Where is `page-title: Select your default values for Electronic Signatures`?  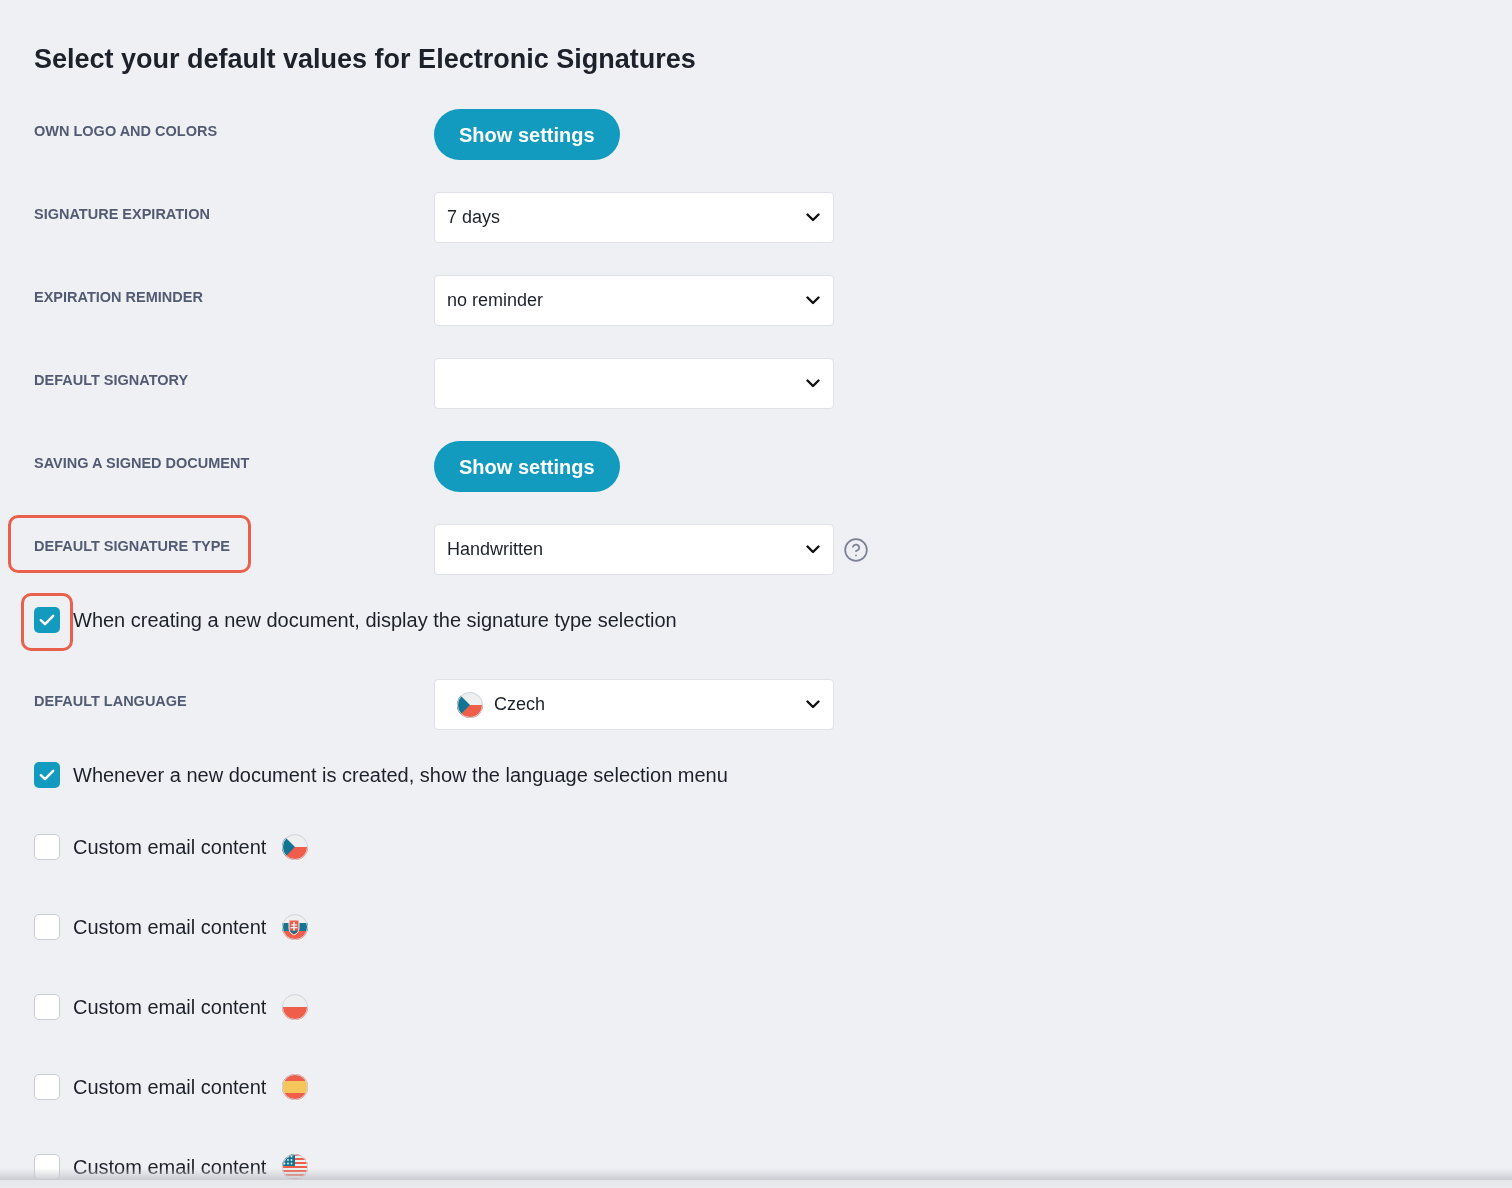
page-title: Select your default values for Electronic Signatures is located at coordinates (365, 59).